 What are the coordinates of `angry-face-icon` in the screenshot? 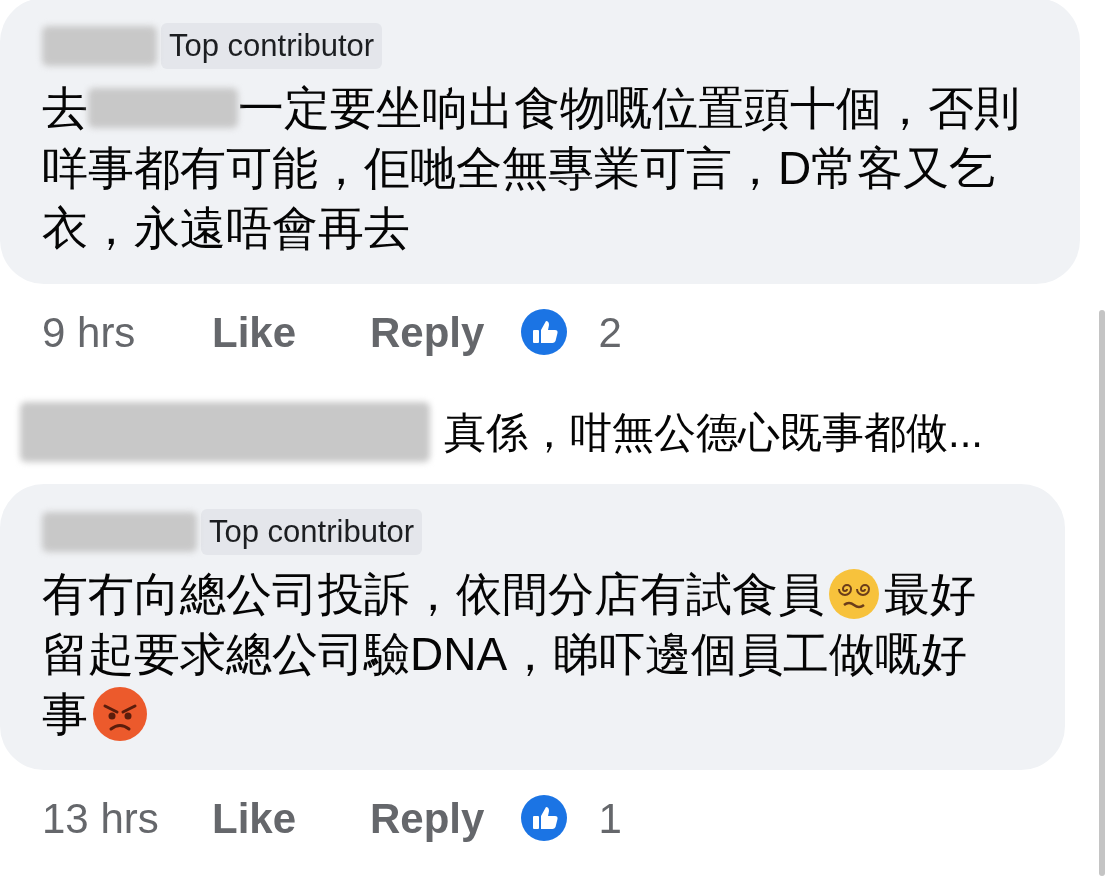 It's located at (120, 714).